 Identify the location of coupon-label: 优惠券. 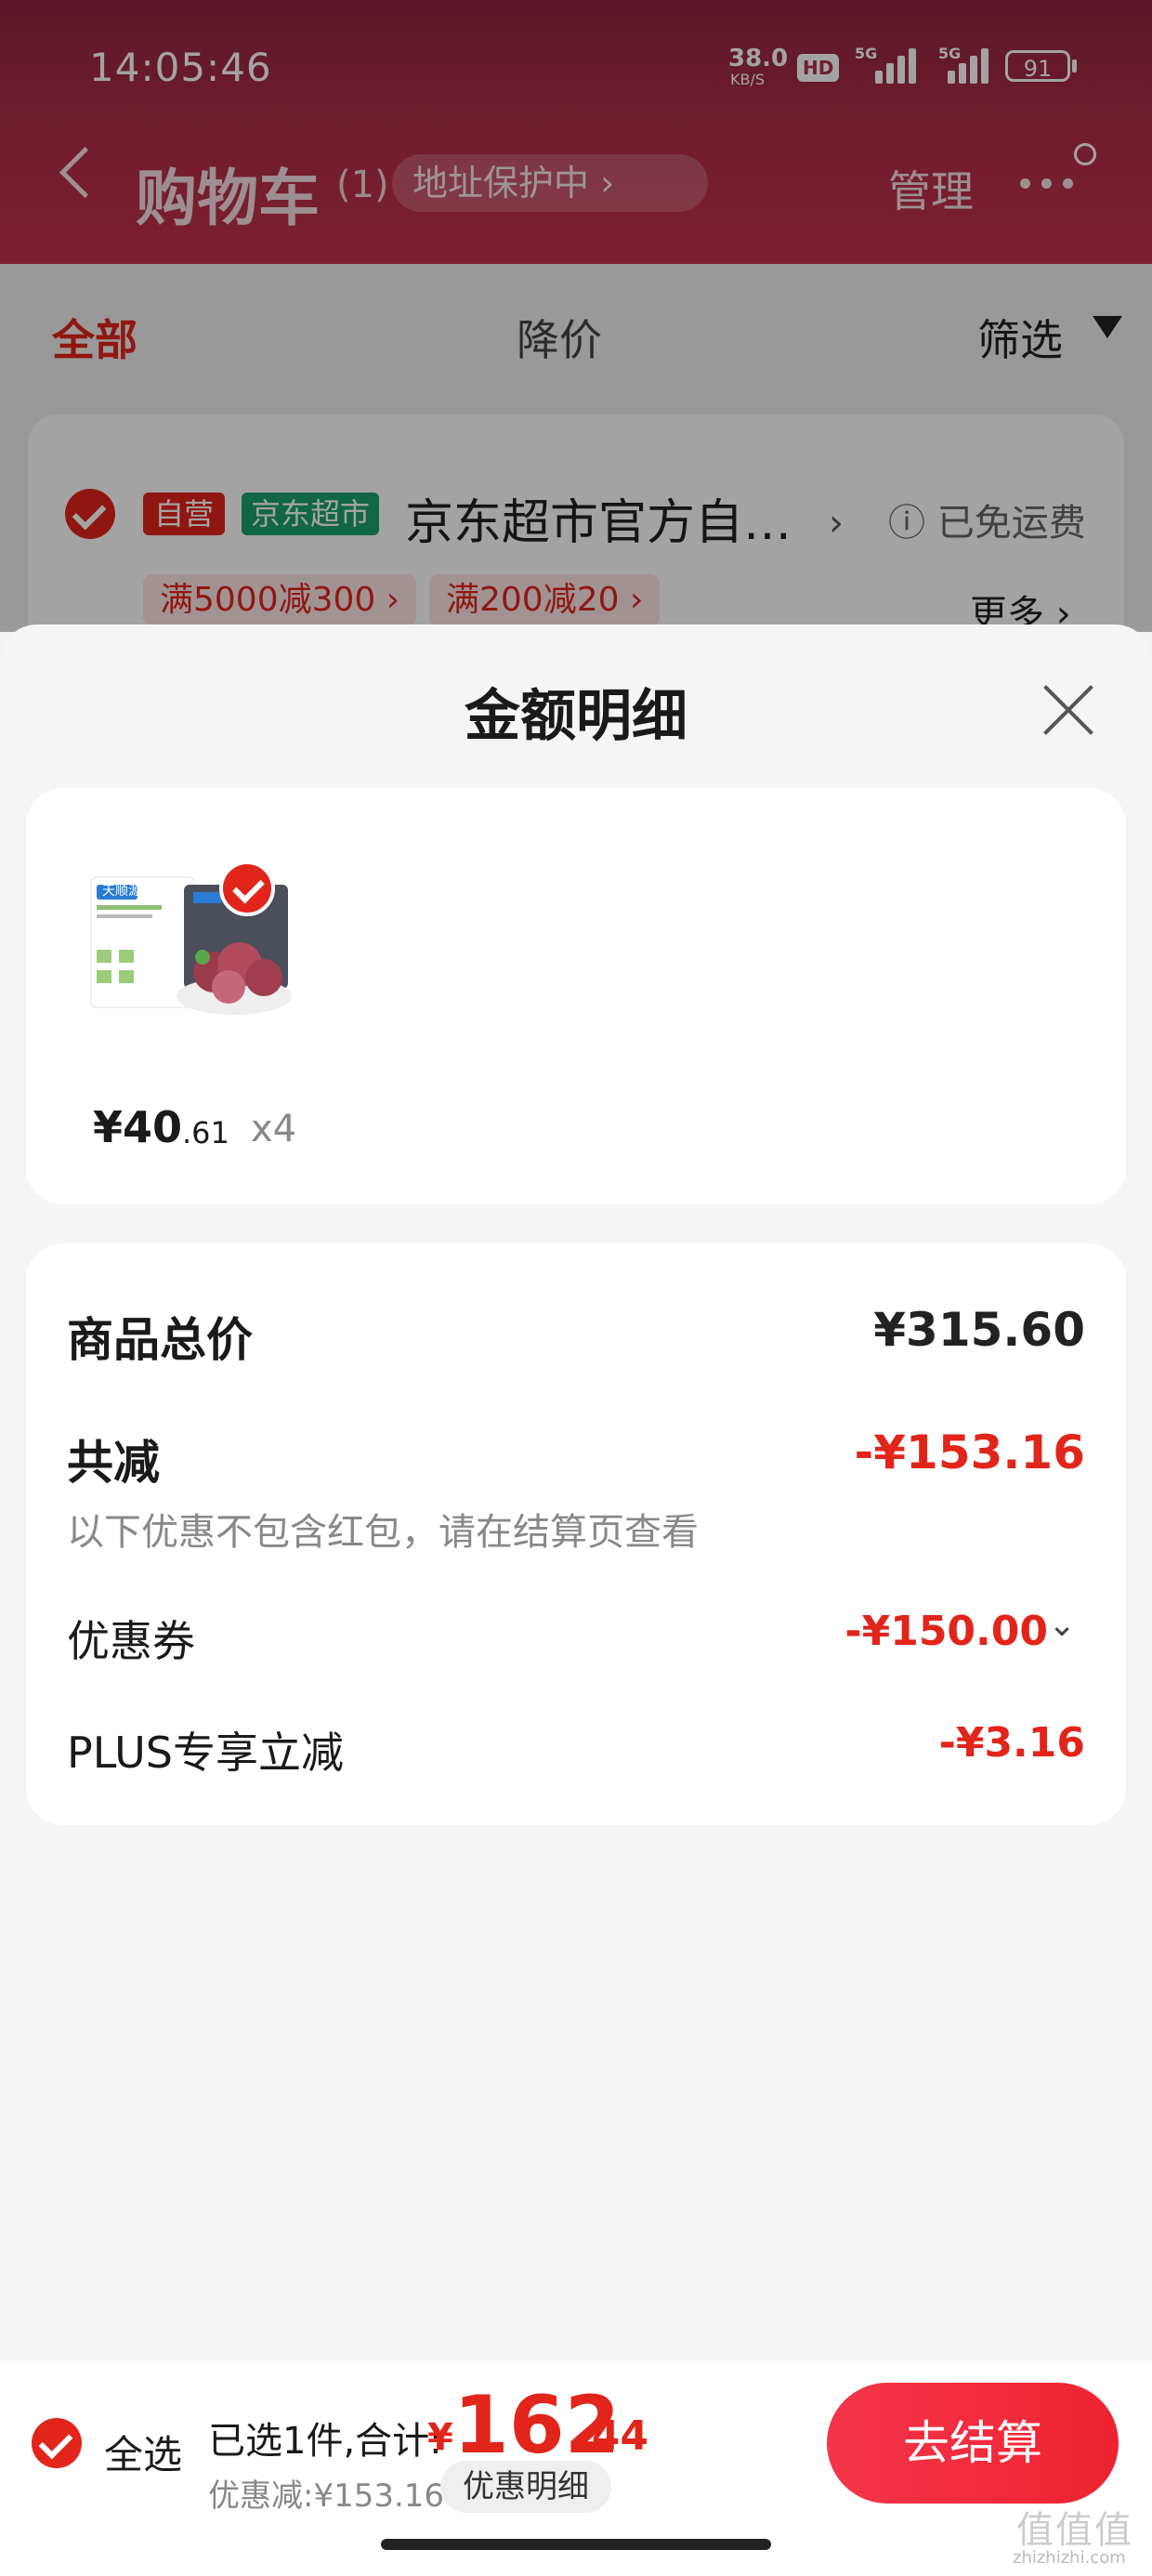
(131, 1641).